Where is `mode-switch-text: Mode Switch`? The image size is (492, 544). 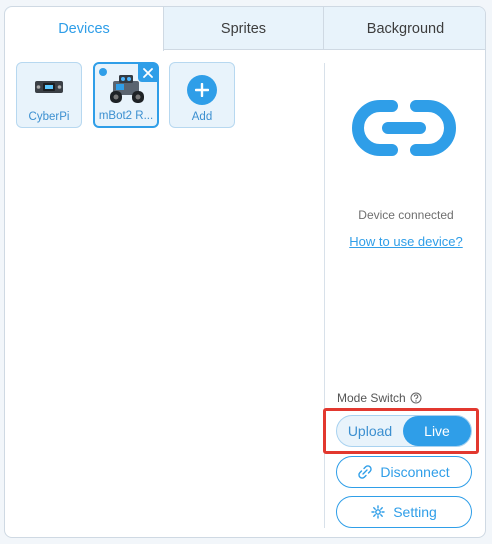
mode-switch-text: Mode Switch is located at coordinates (371, 398).